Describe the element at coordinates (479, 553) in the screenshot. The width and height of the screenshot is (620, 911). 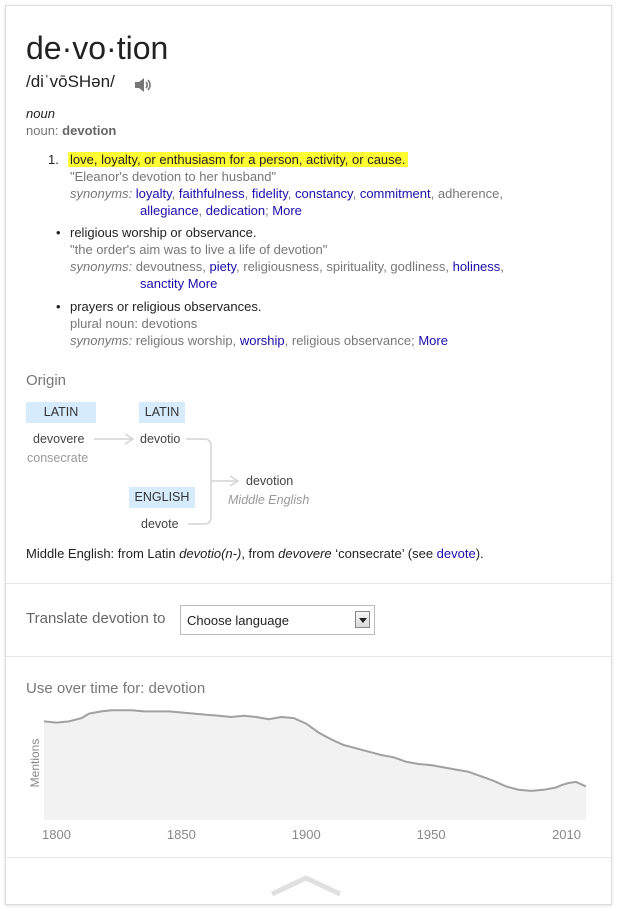
I see `etym-end: ).` at that location.